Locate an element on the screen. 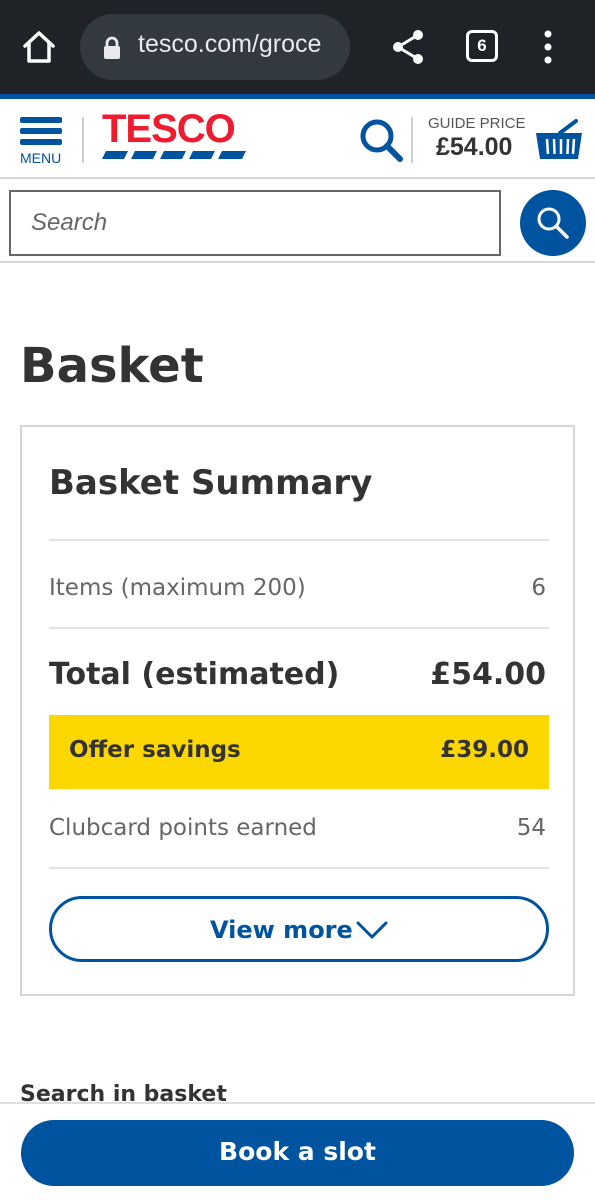 Image resolution: width=595 pixels, height=1200 pixels. offer-savings-label: Offer savings is located at coordinates (155, 750).